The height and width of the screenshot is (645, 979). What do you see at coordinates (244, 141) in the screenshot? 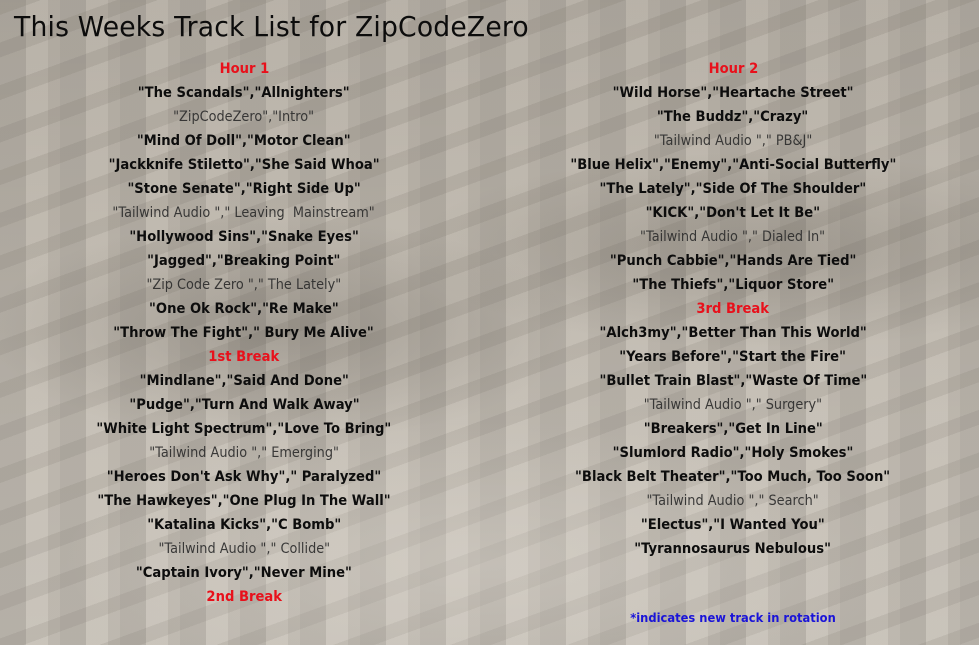
I see `track-entry: "Mind Of Doll","Motor Clean"` at bounding box center [244, 141].